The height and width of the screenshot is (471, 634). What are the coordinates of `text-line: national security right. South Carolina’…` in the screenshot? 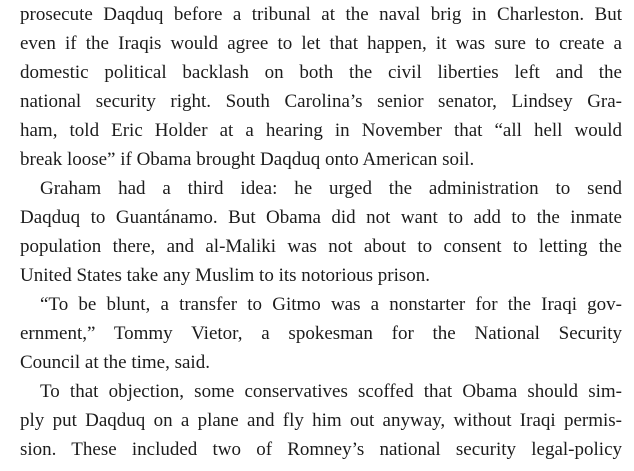 It's located at (321, 101).